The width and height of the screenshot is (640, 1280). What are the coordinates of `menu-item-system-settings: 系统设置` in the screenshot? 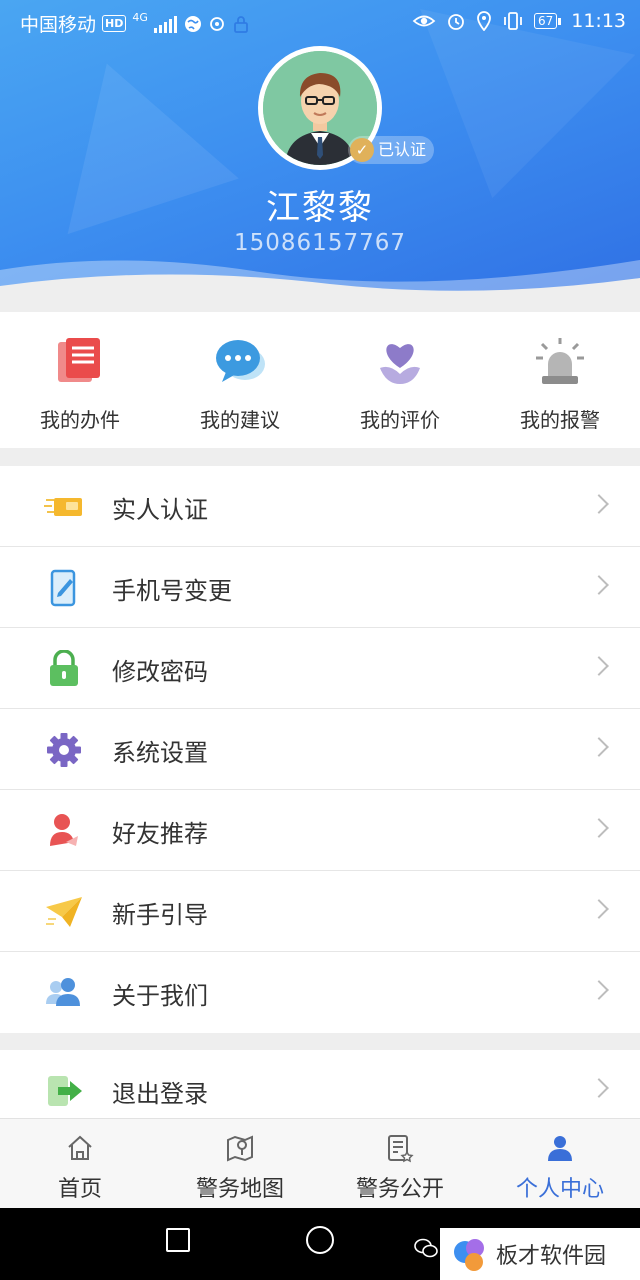 It's located at (320, 749).